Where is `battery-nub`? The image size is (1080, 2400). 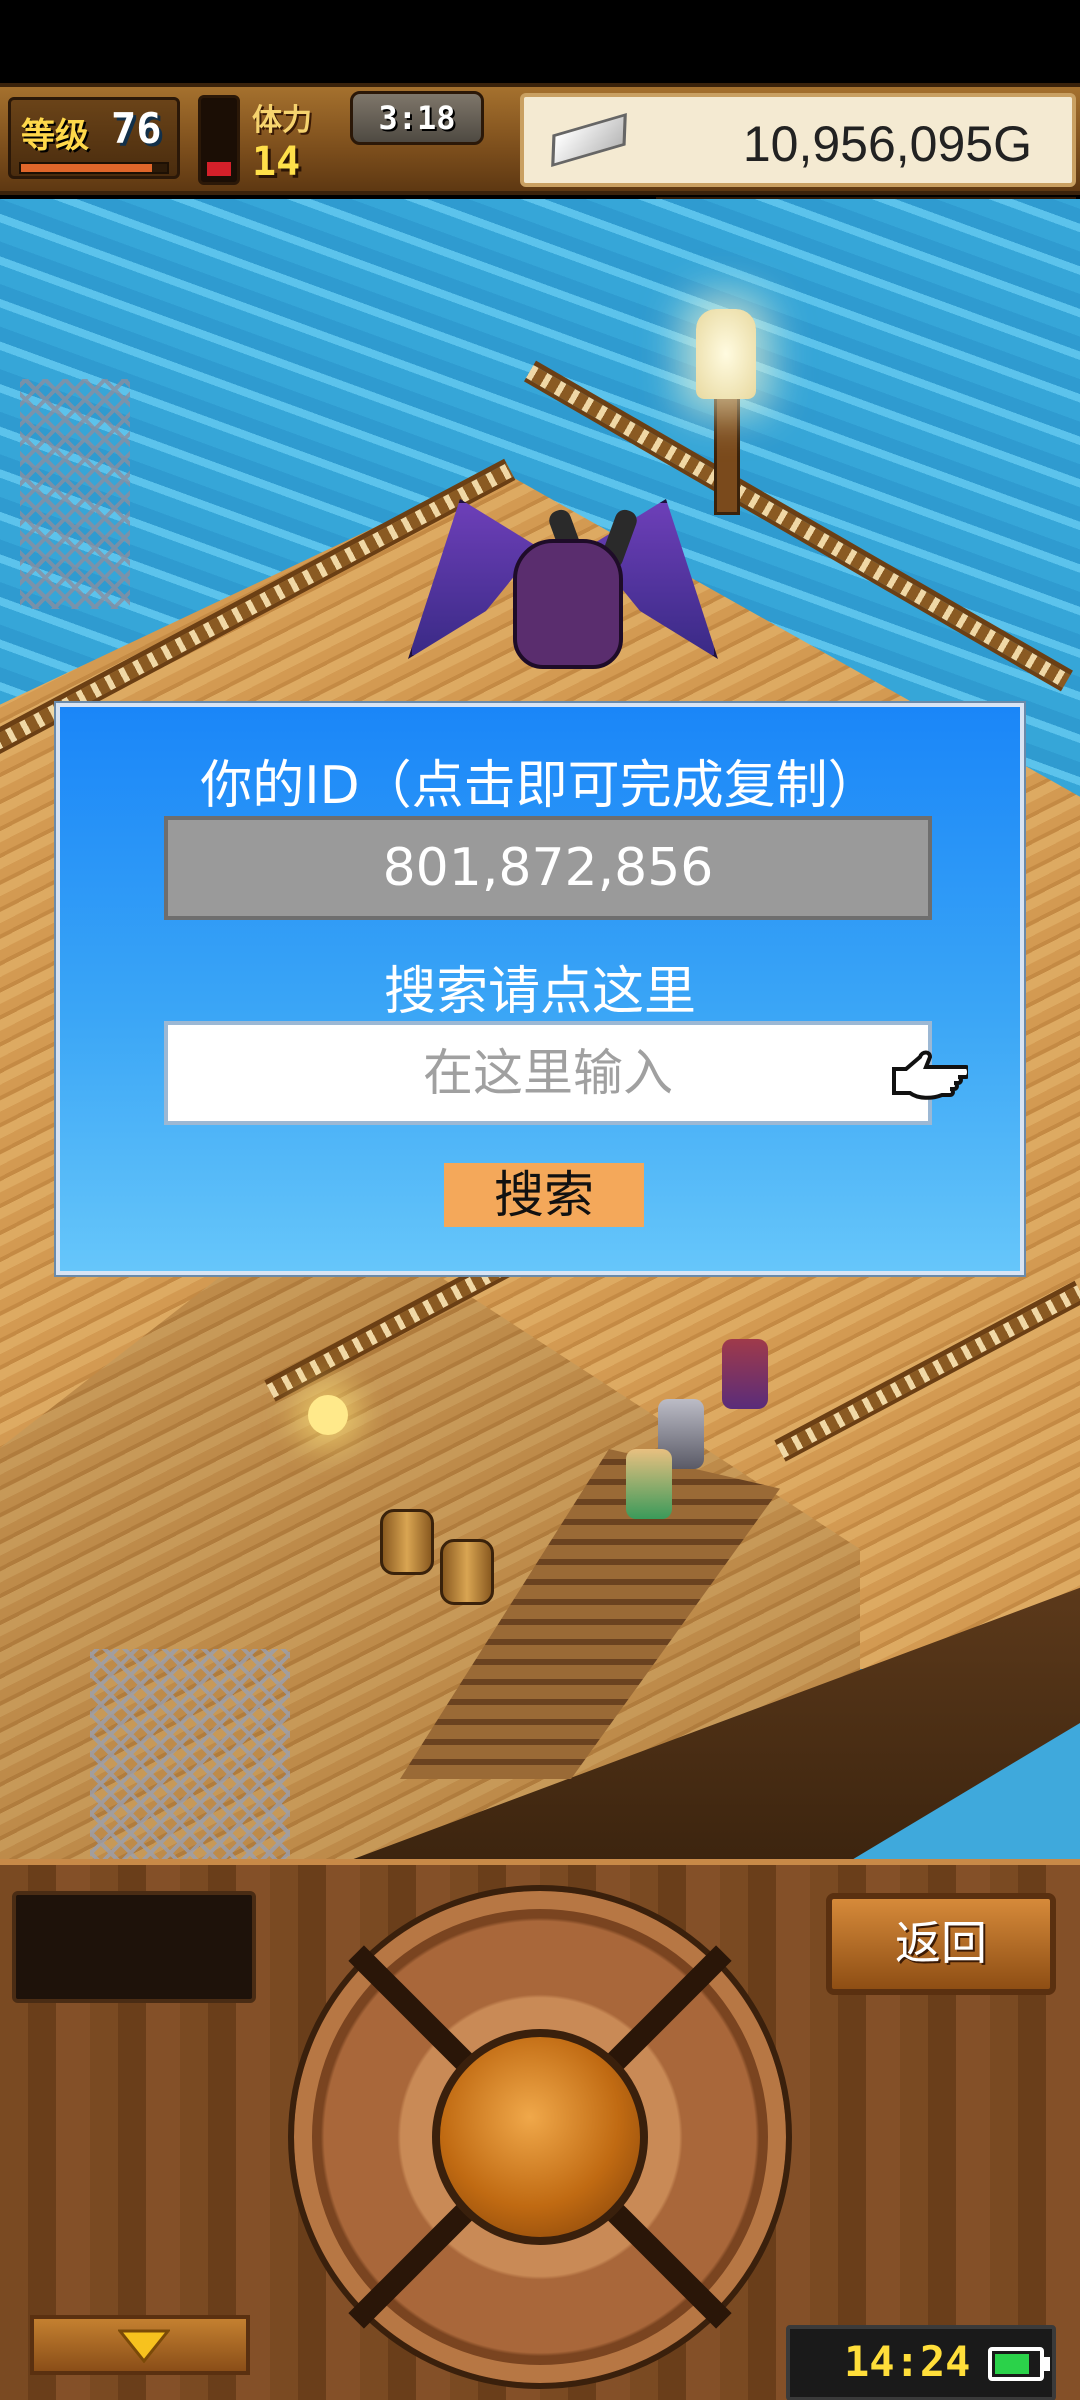 battery-nub is located at coordinates (1047, 2364).